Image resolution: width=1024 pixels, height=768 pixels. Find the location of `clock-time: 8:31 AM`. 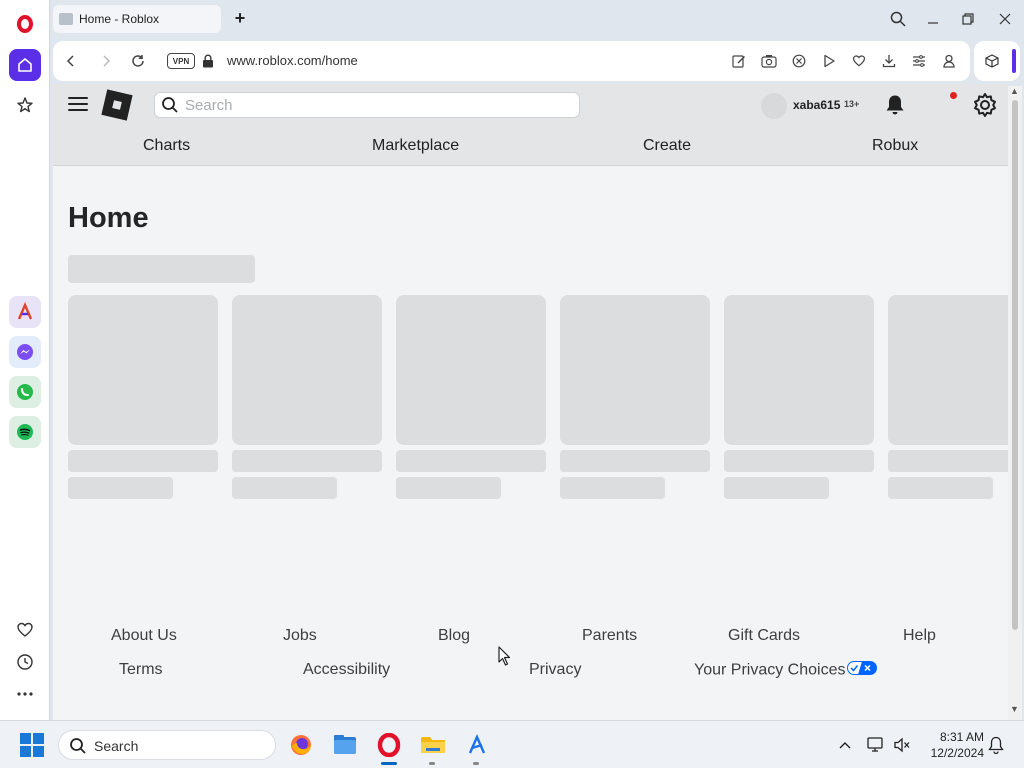

clock-time: 8:31 AM is located at coordinates (961, 737).